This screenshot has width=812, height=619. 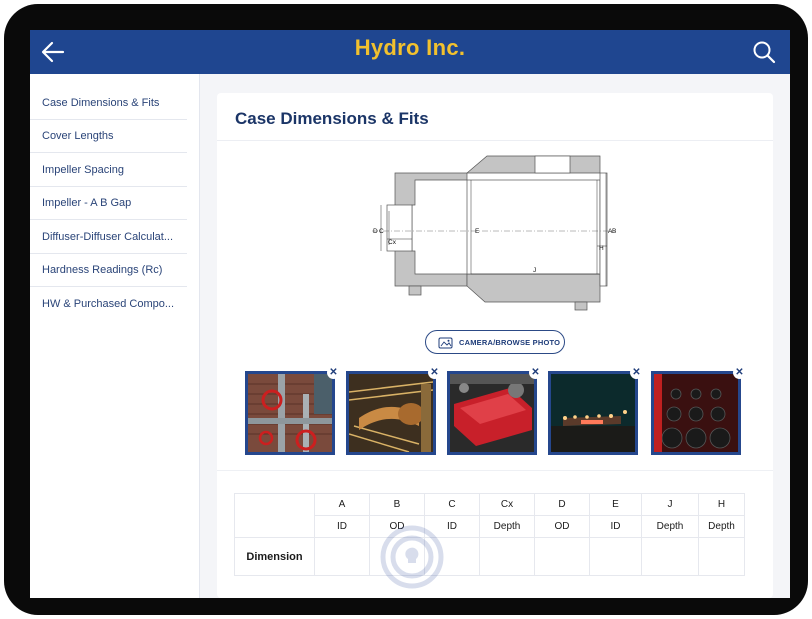 I want to click on table-header-letters: A B C Cx D E J H, so click(x=489, y=515).